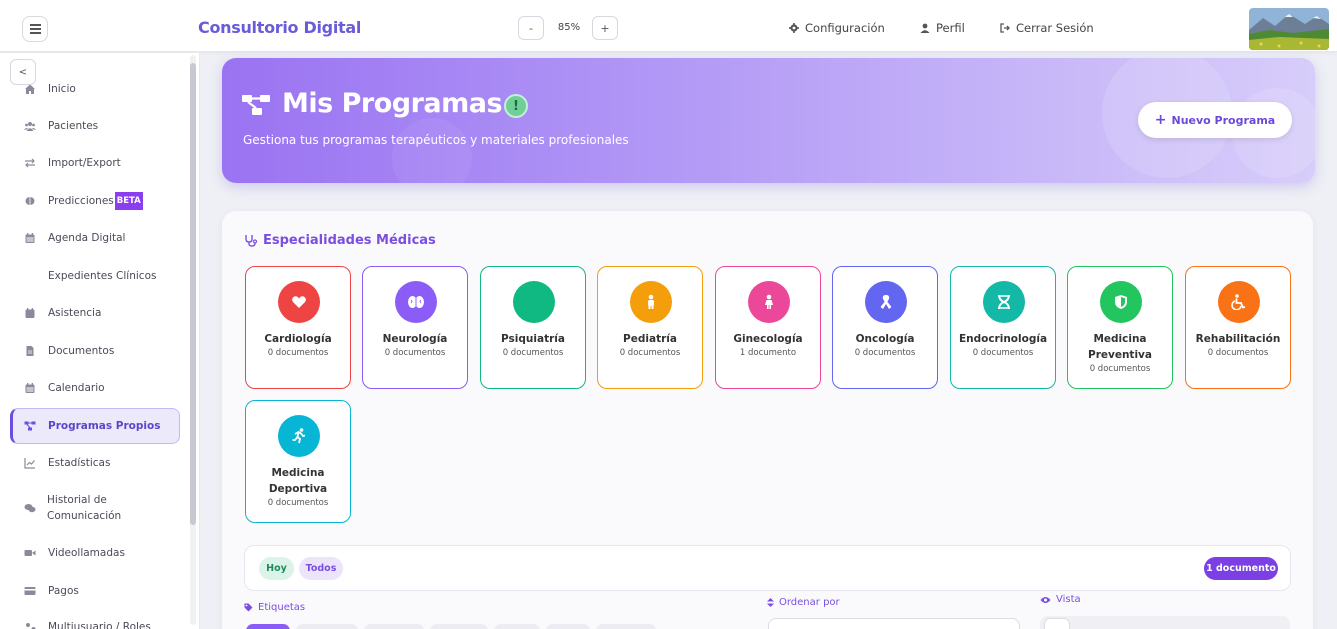 The width and height of the screenshot is (1337, 629). Describe the element at coordinates (1120, 355) in the screenshot. I see `specialty-name-line2: Preventiva` at that location.